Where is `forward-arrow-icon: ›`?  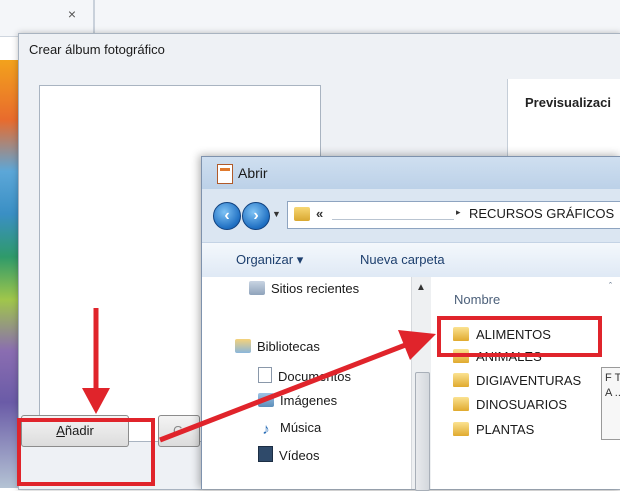 forward-arrow-icon: › is located at coordinates (256, 216).